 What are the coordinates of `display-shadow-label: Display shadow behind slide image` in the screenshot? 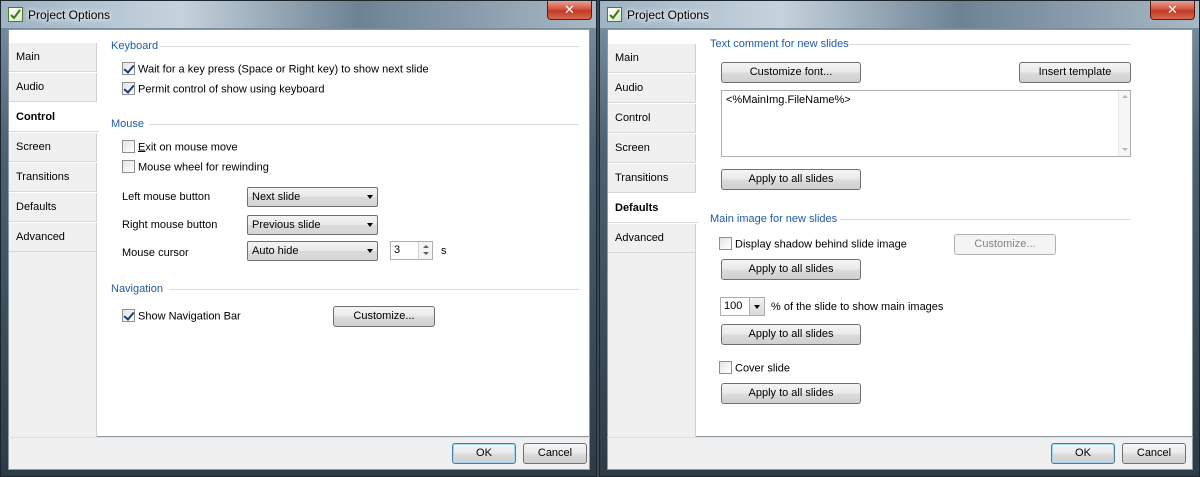 It's located at (821, 244).